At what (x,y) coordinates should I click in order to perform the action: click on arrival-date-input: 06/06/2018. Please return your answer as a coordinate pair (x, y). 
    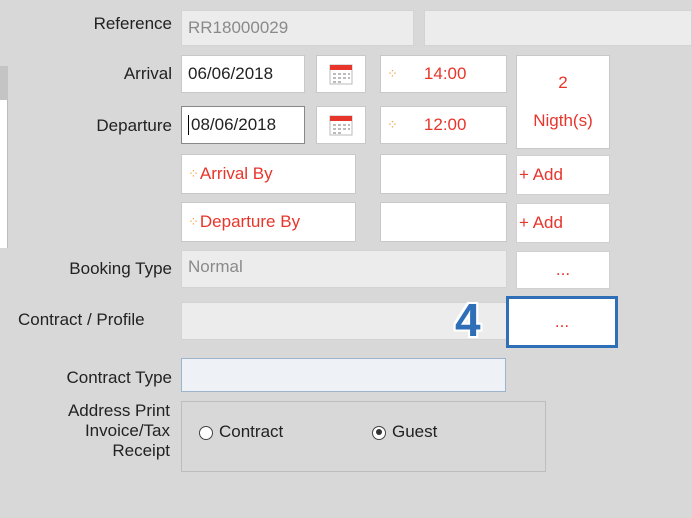
    Looking at the image, I should click on (243, 74).